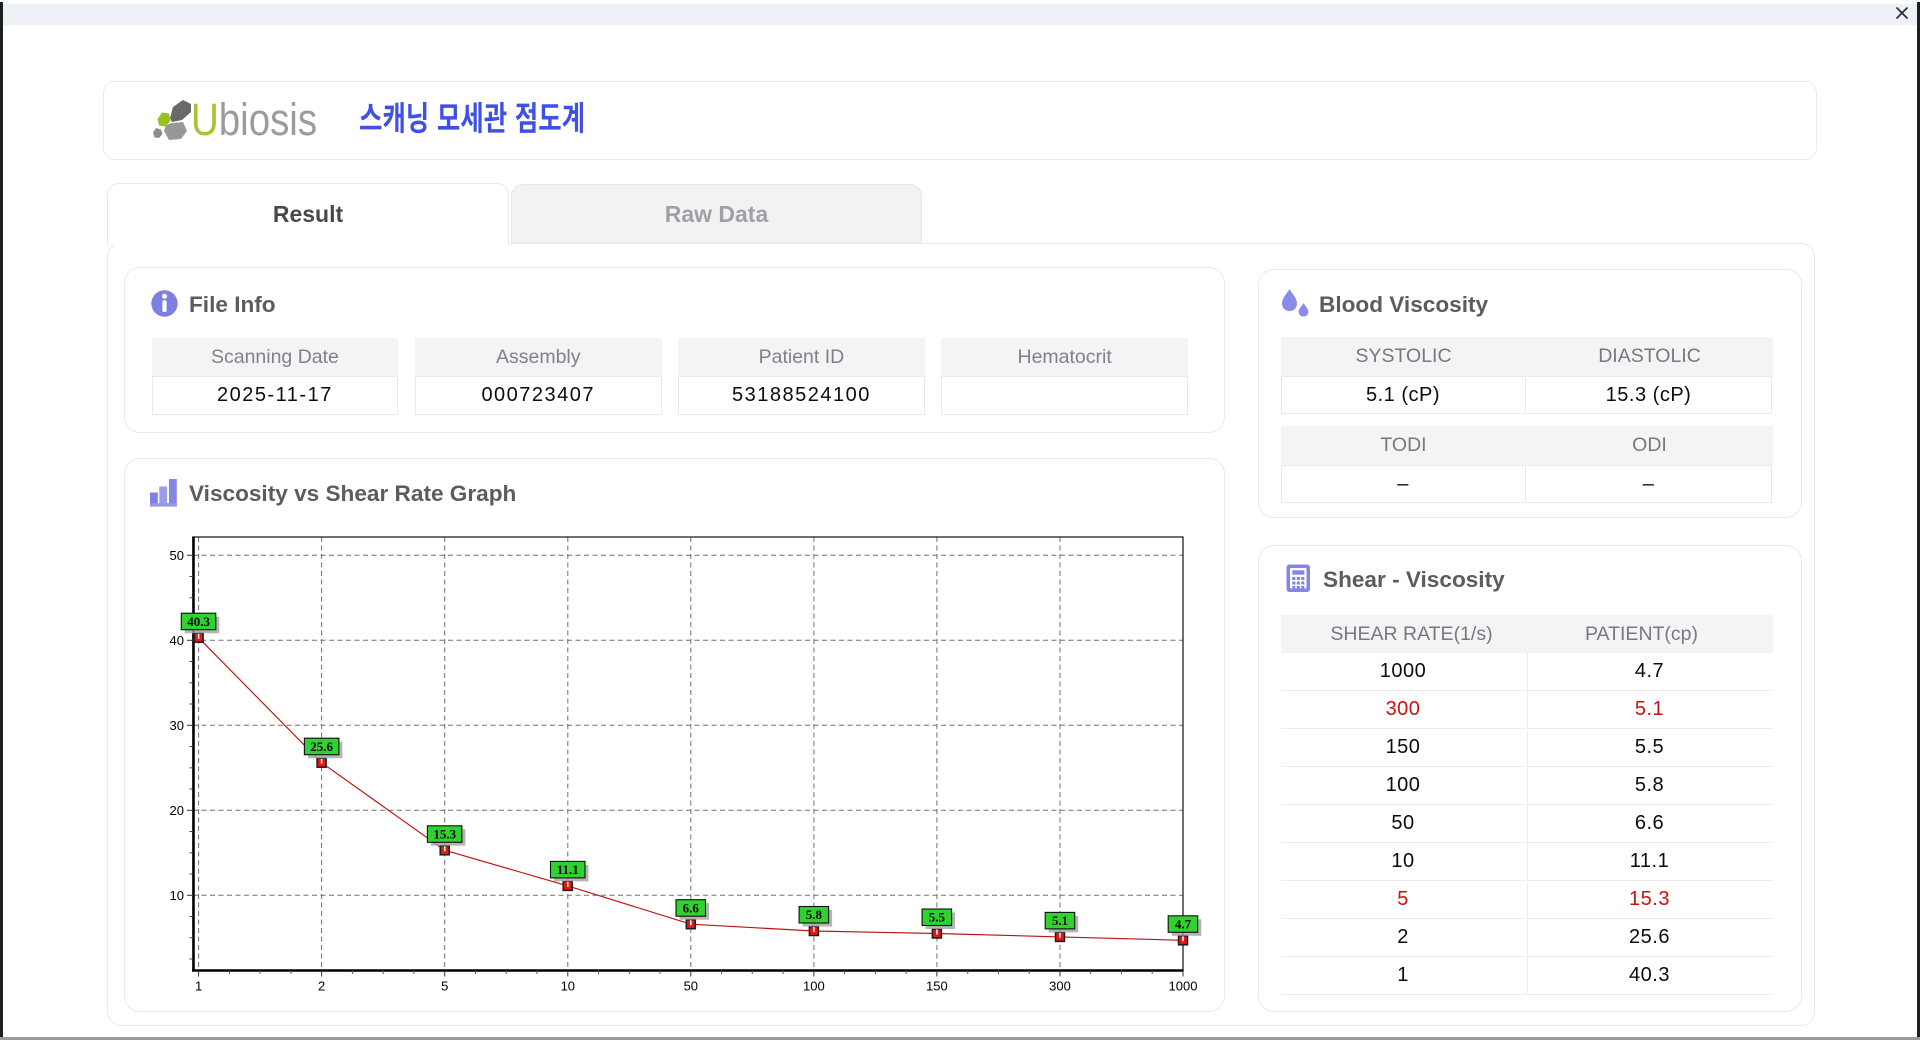 Image resolution: width=1920 pixels, height=1040 pixels. Describe the element at coordinates (814, 914) in the screenshot. I see `svg-text: 5.8` at that location.